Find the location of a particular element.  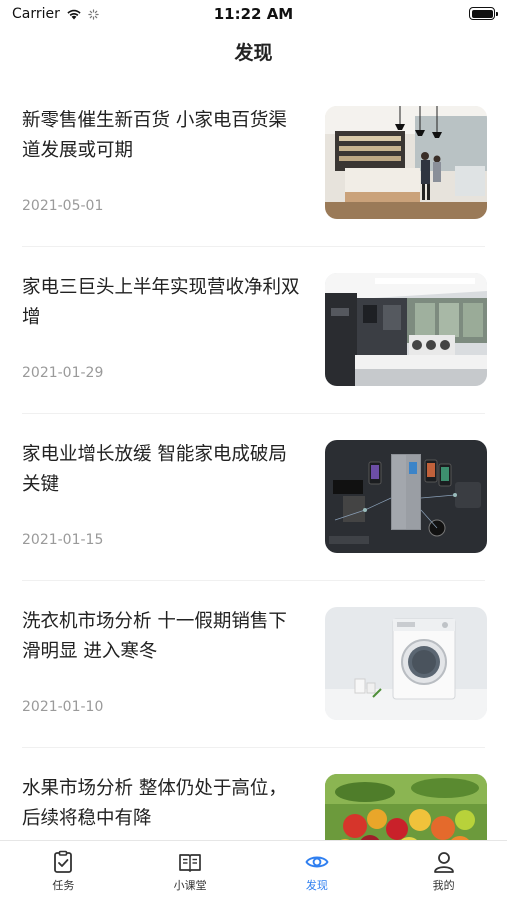

article-thumbnail-smart-appliances is located at coordinates (406, 496).